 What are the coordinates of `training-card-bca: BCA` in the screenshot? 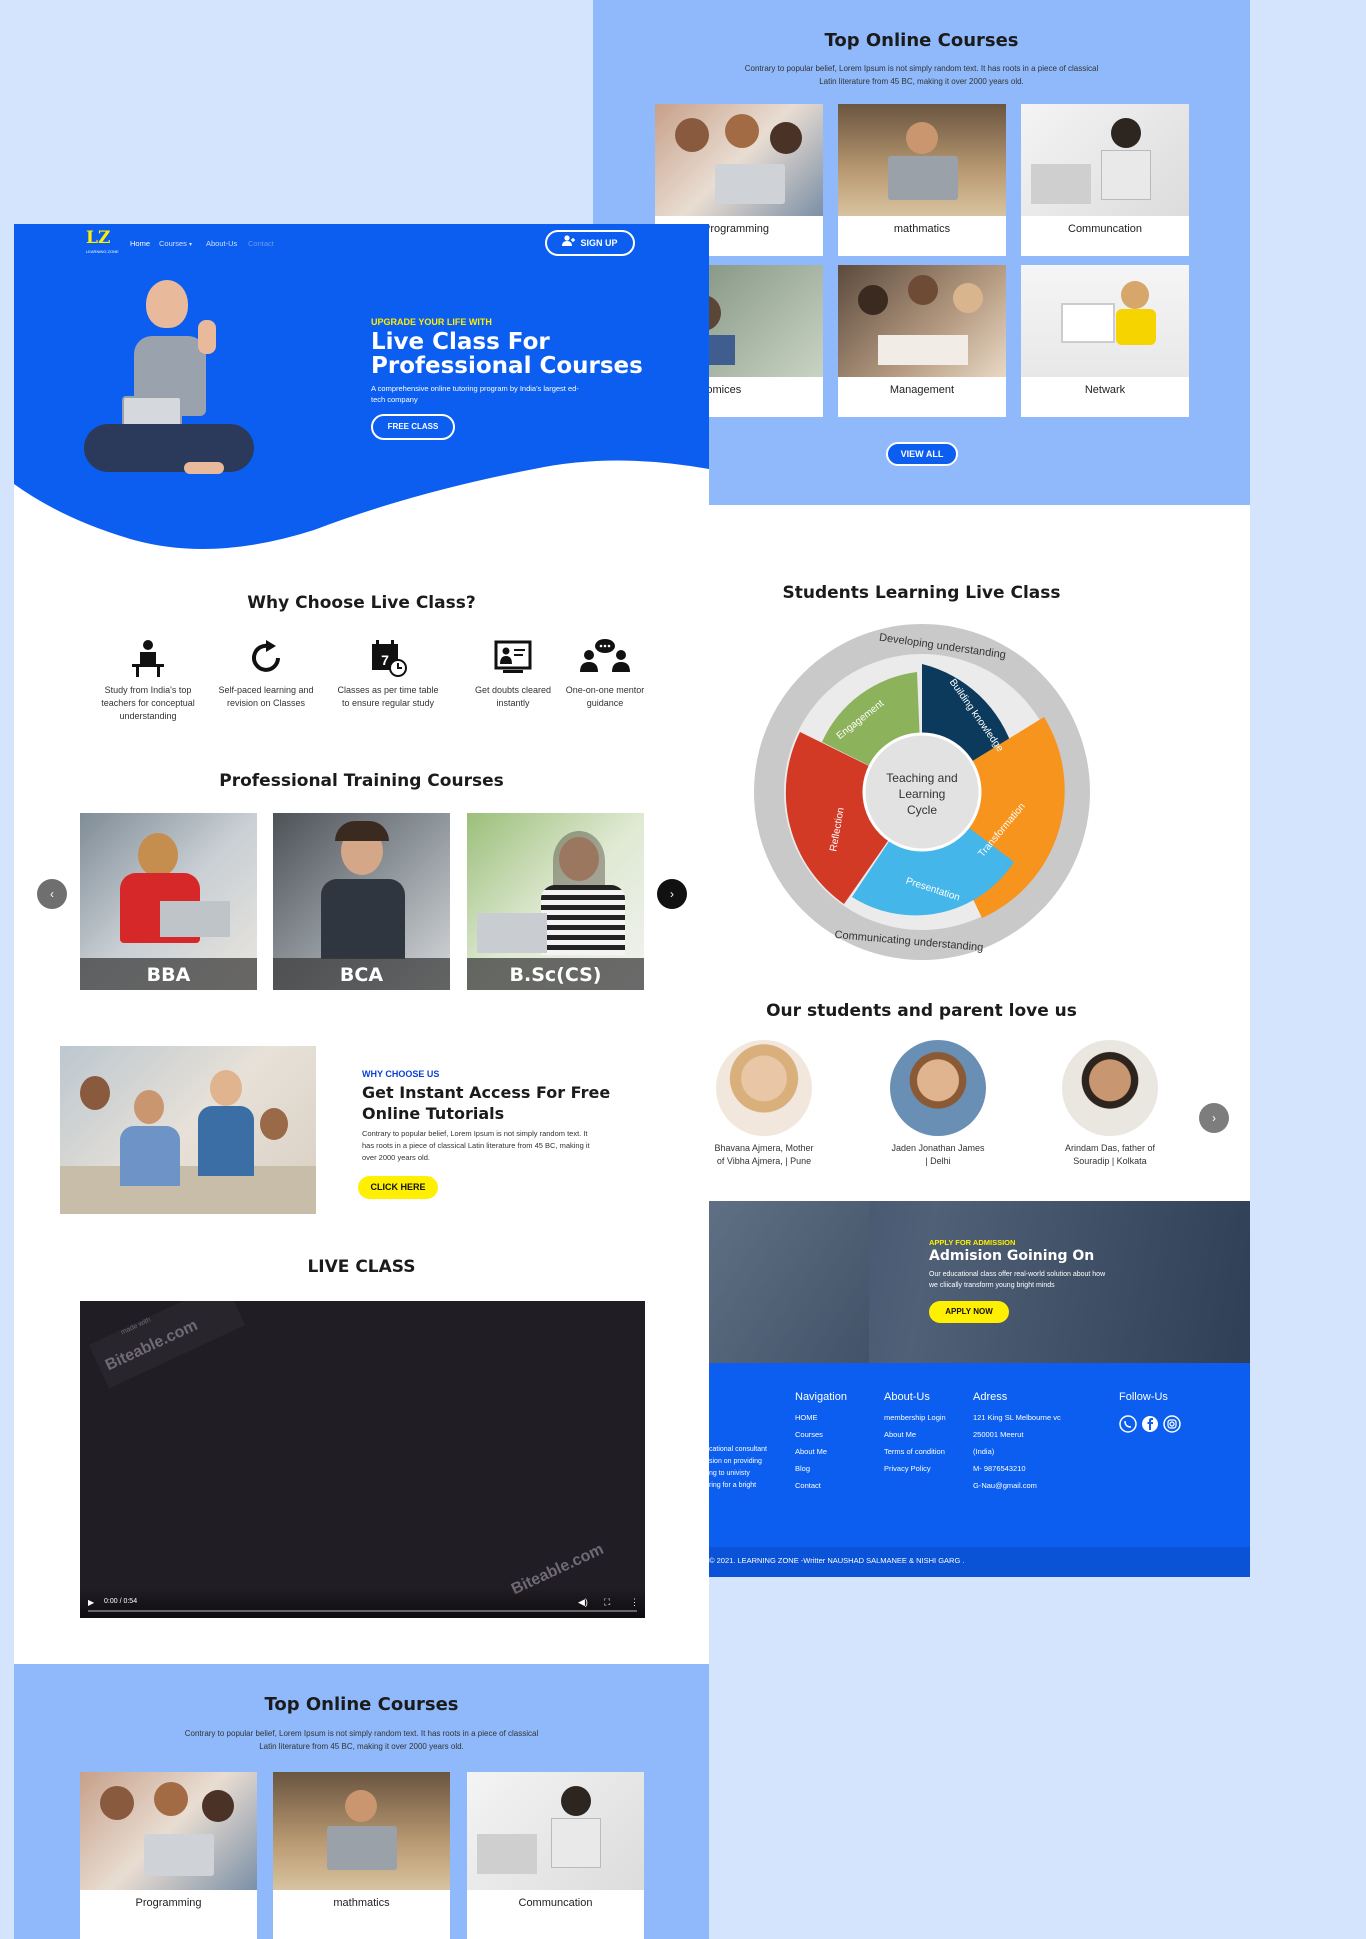 It's located at (361, 901).